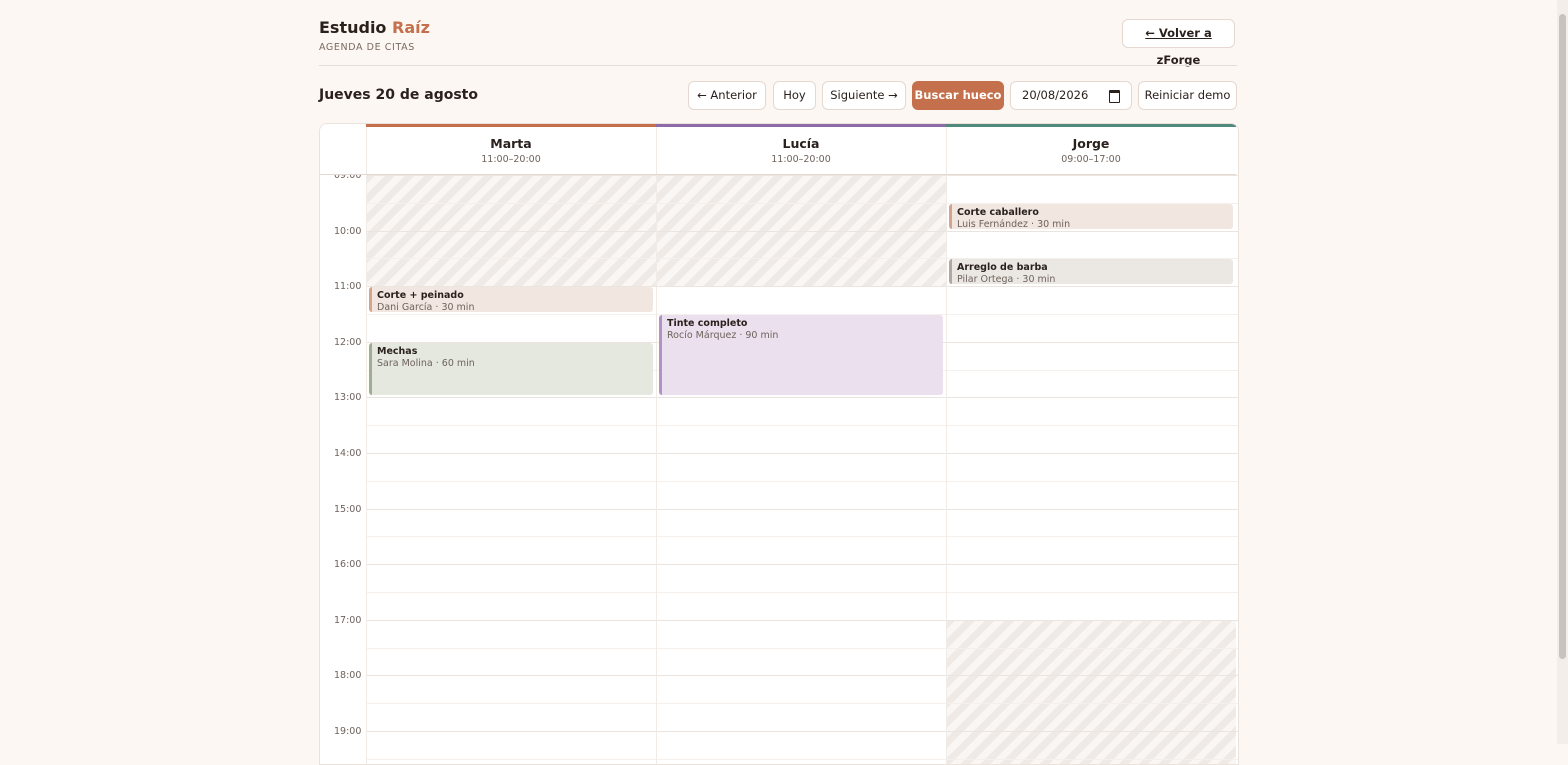  I want to click on time-label: 15:00, so click(348, 509).